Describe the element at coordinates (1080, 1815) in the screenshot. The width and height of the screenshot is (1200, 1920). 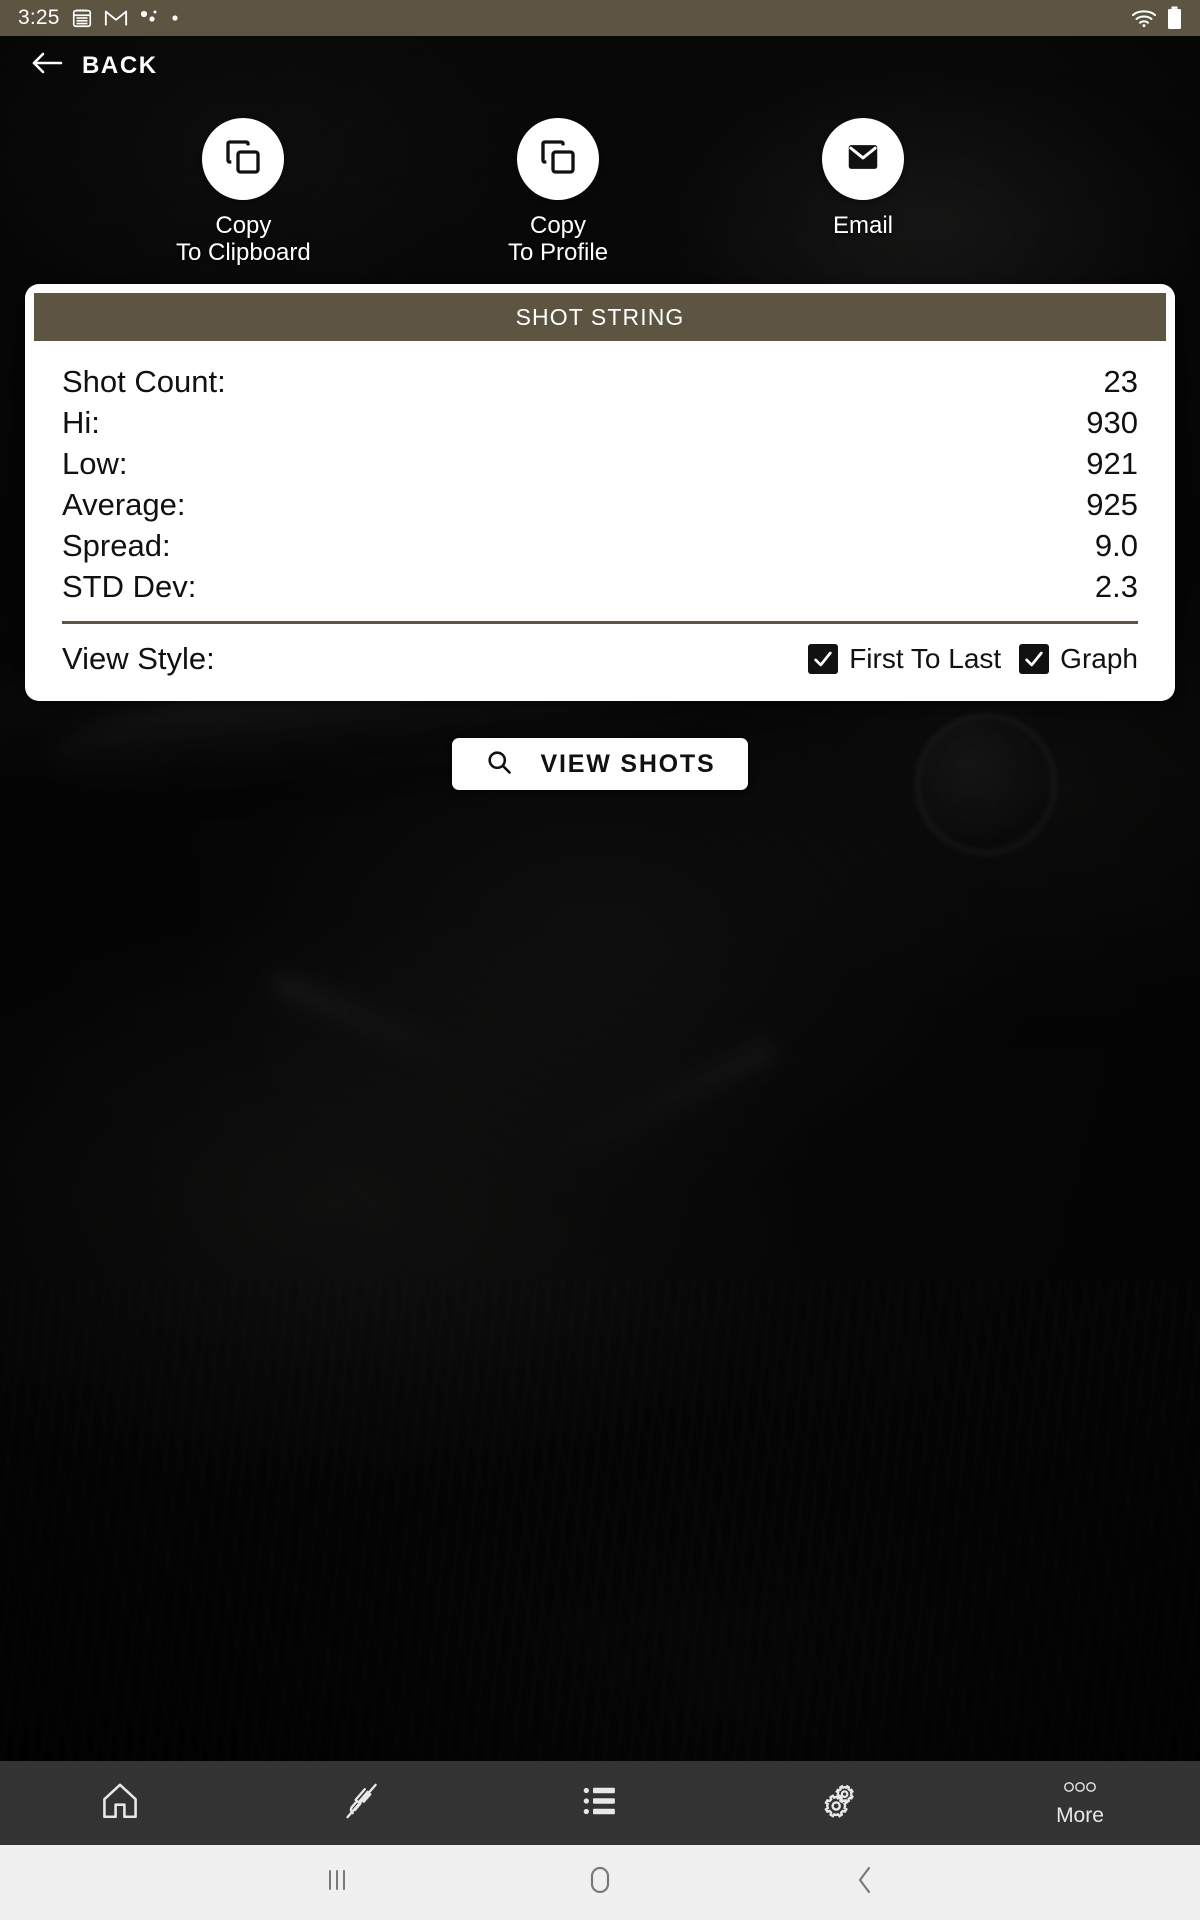
I see `nav-item-more-label: More` at that location.